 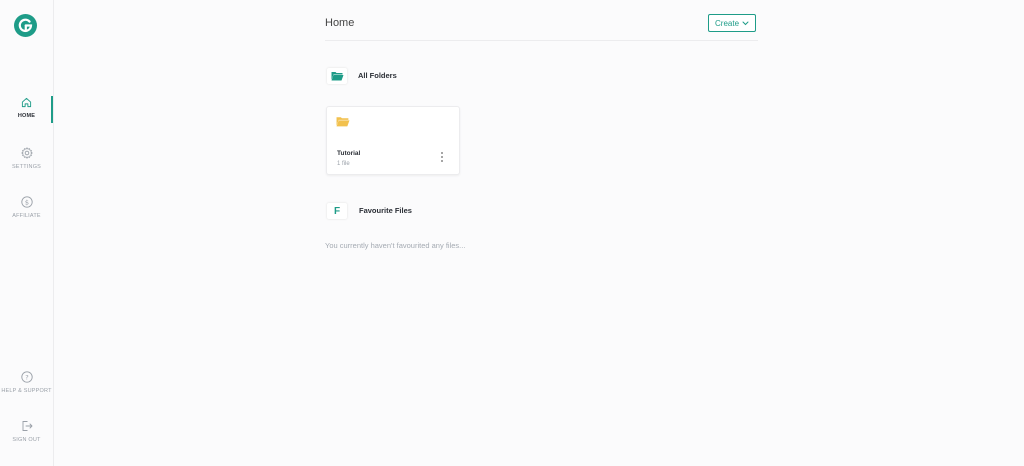 I want to click on logo-g-icon, so click(x=25, y=25).